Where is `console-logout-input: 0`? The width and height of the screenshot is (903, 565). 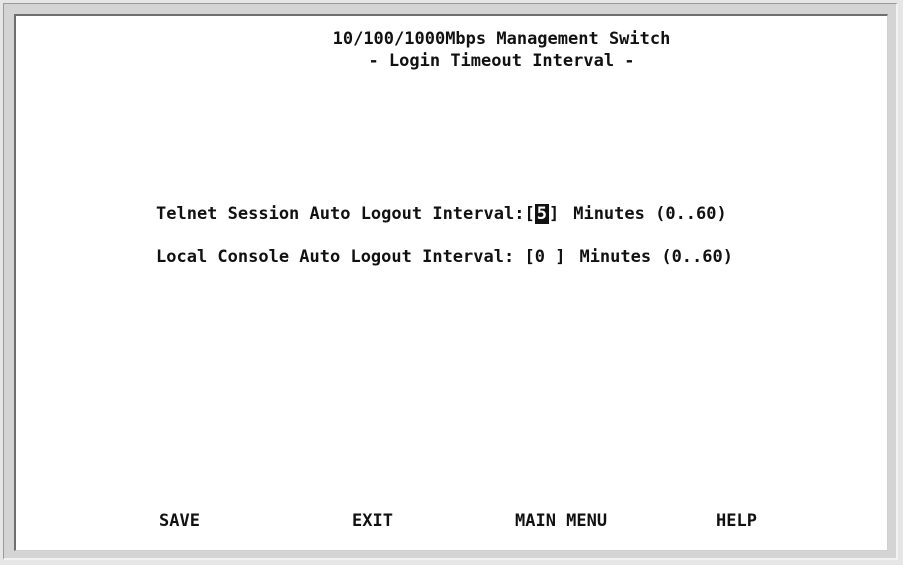 console-logout-input: 0 is located at coordinates (540, 257).